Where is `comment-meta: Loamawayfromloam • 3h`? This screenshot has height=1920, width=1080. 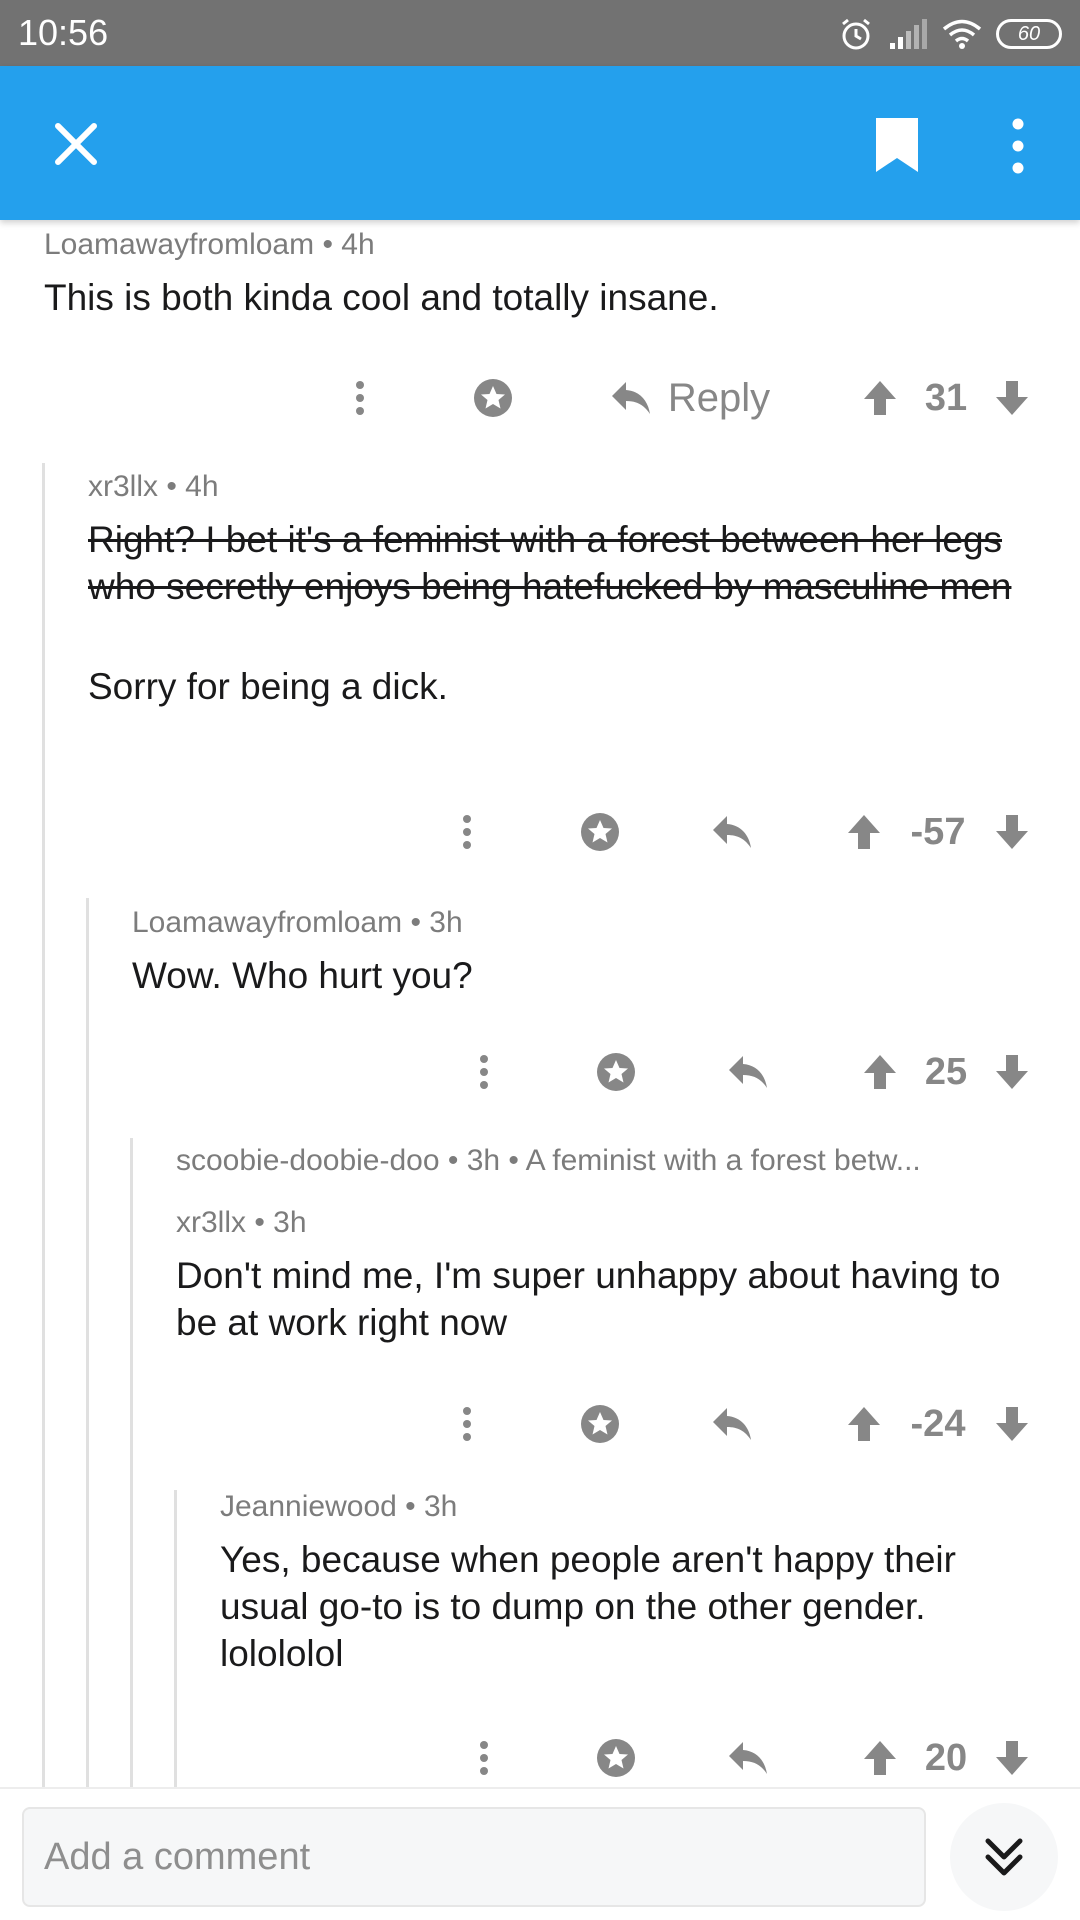 comment-meta: Loamawayfromloam • 3h is located at coordinates (297, 922).